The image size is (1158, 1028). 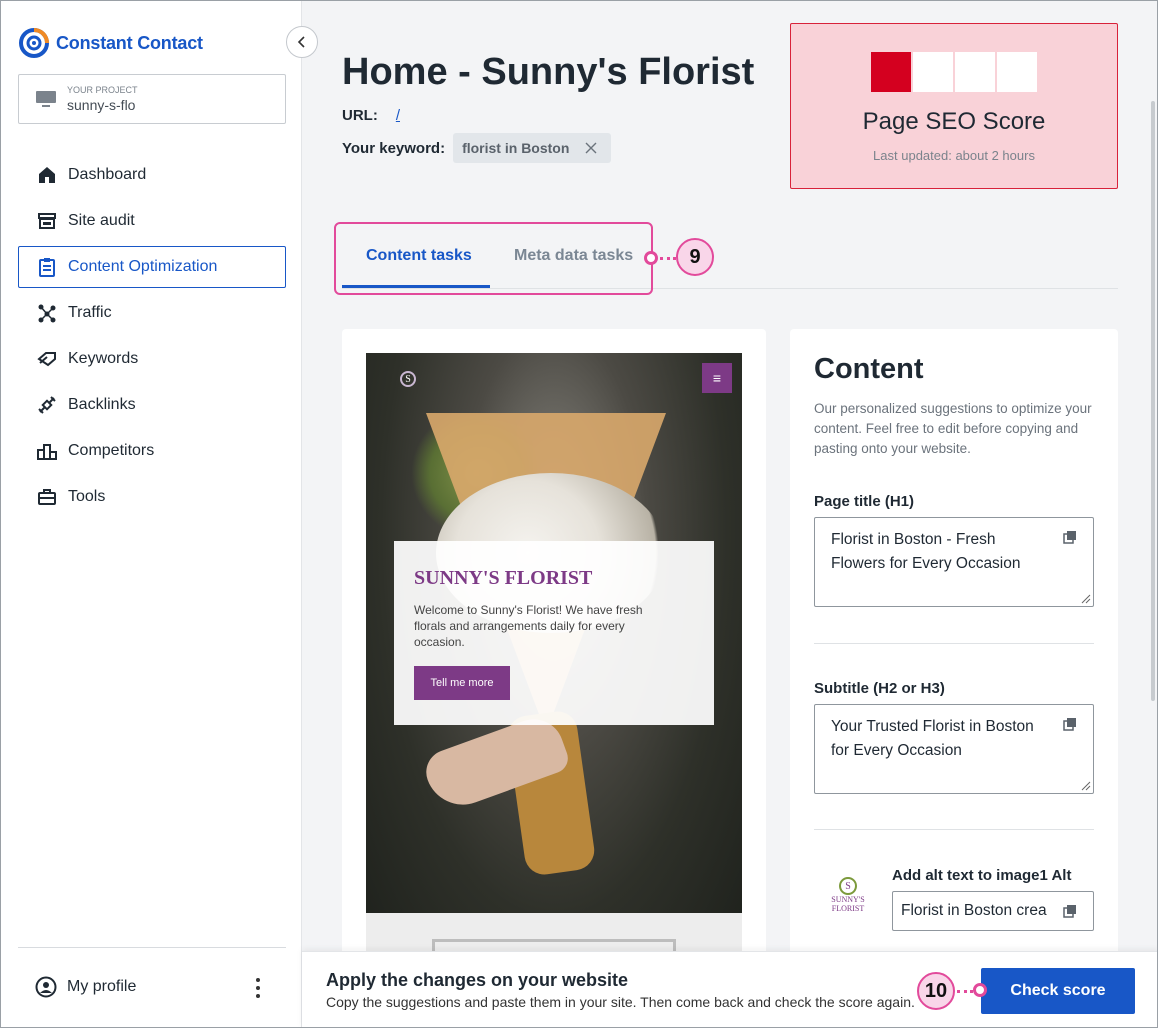 What do you see at coordinates (493, 258) in the screenshot?
I see `callout-highlight-tabs` at bounding box center [493, 258].